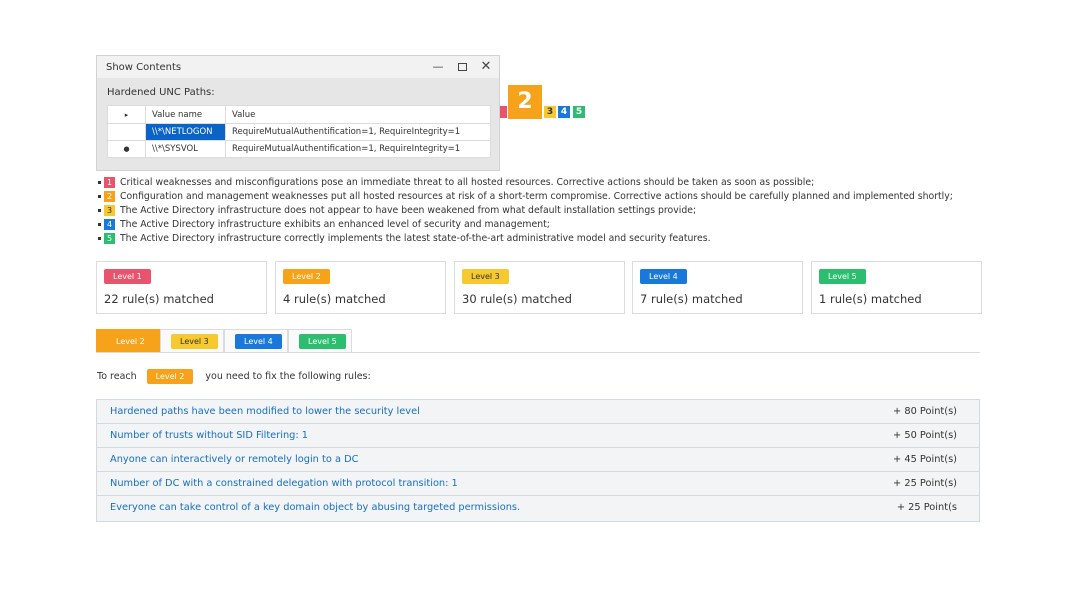 This screenshot has height=608, width=1080. What do you see at coordinates (925, 435) in the screenshot?
I see `rule-points: + 50 Point(s)` at bounding box center [925, 435].